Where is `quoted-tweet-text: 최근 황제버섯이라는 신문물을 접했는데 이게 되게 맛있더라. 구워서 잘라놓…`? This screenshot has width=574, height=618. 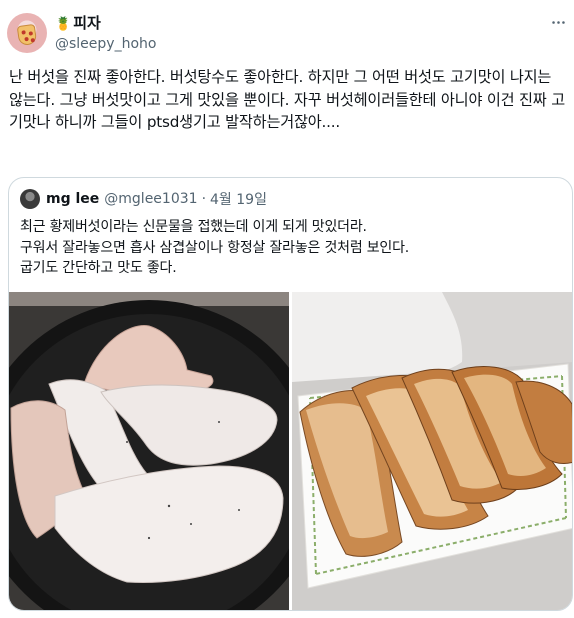
quoted-tweet-text: 최근 황제버섯이라는 신문물을 접했는데 이게 되게 맛있더라. 구워서 잘라놓… is located at coordinates (290, 248).